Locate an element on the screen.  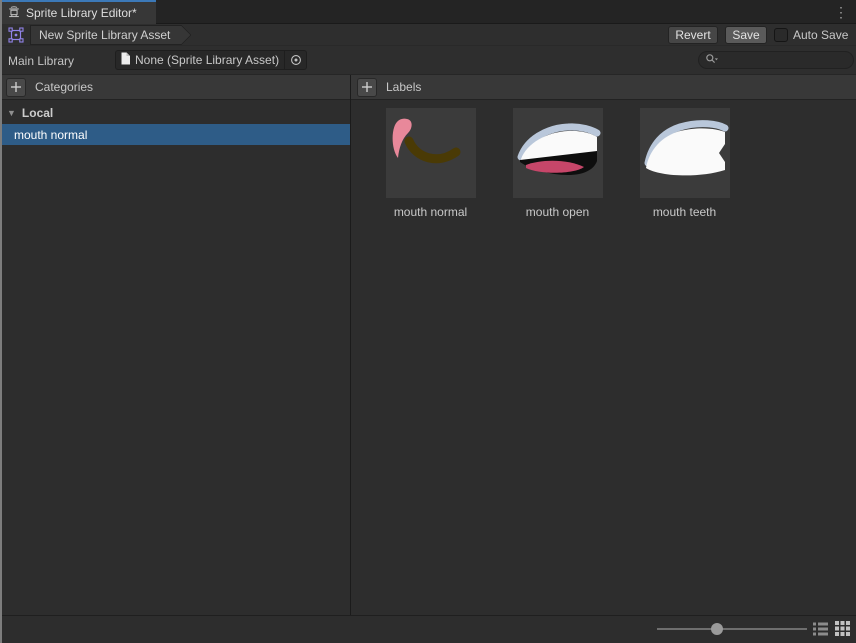
main-library-object-field: None (Sprite Library Asset) is located at coordinates (211, 60).